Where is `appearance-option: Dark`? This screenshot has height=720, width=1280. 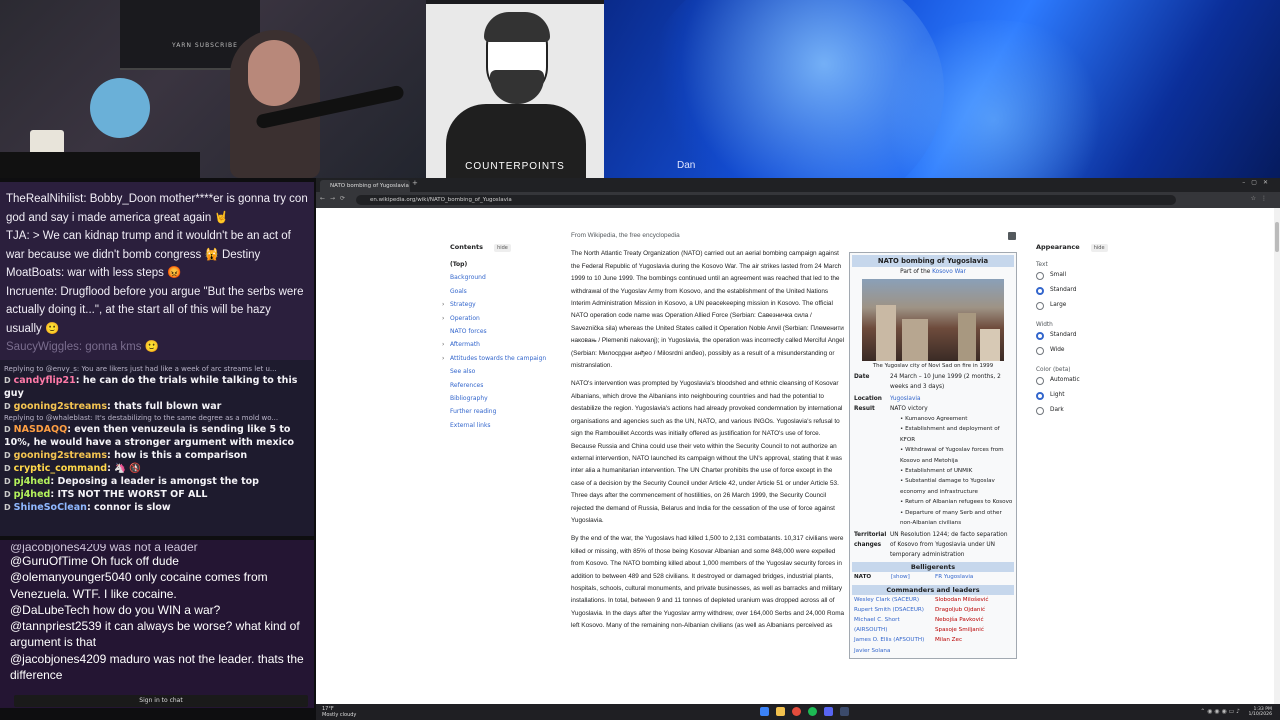
appearance-option: Dark is located at coordinates (1096, 410).